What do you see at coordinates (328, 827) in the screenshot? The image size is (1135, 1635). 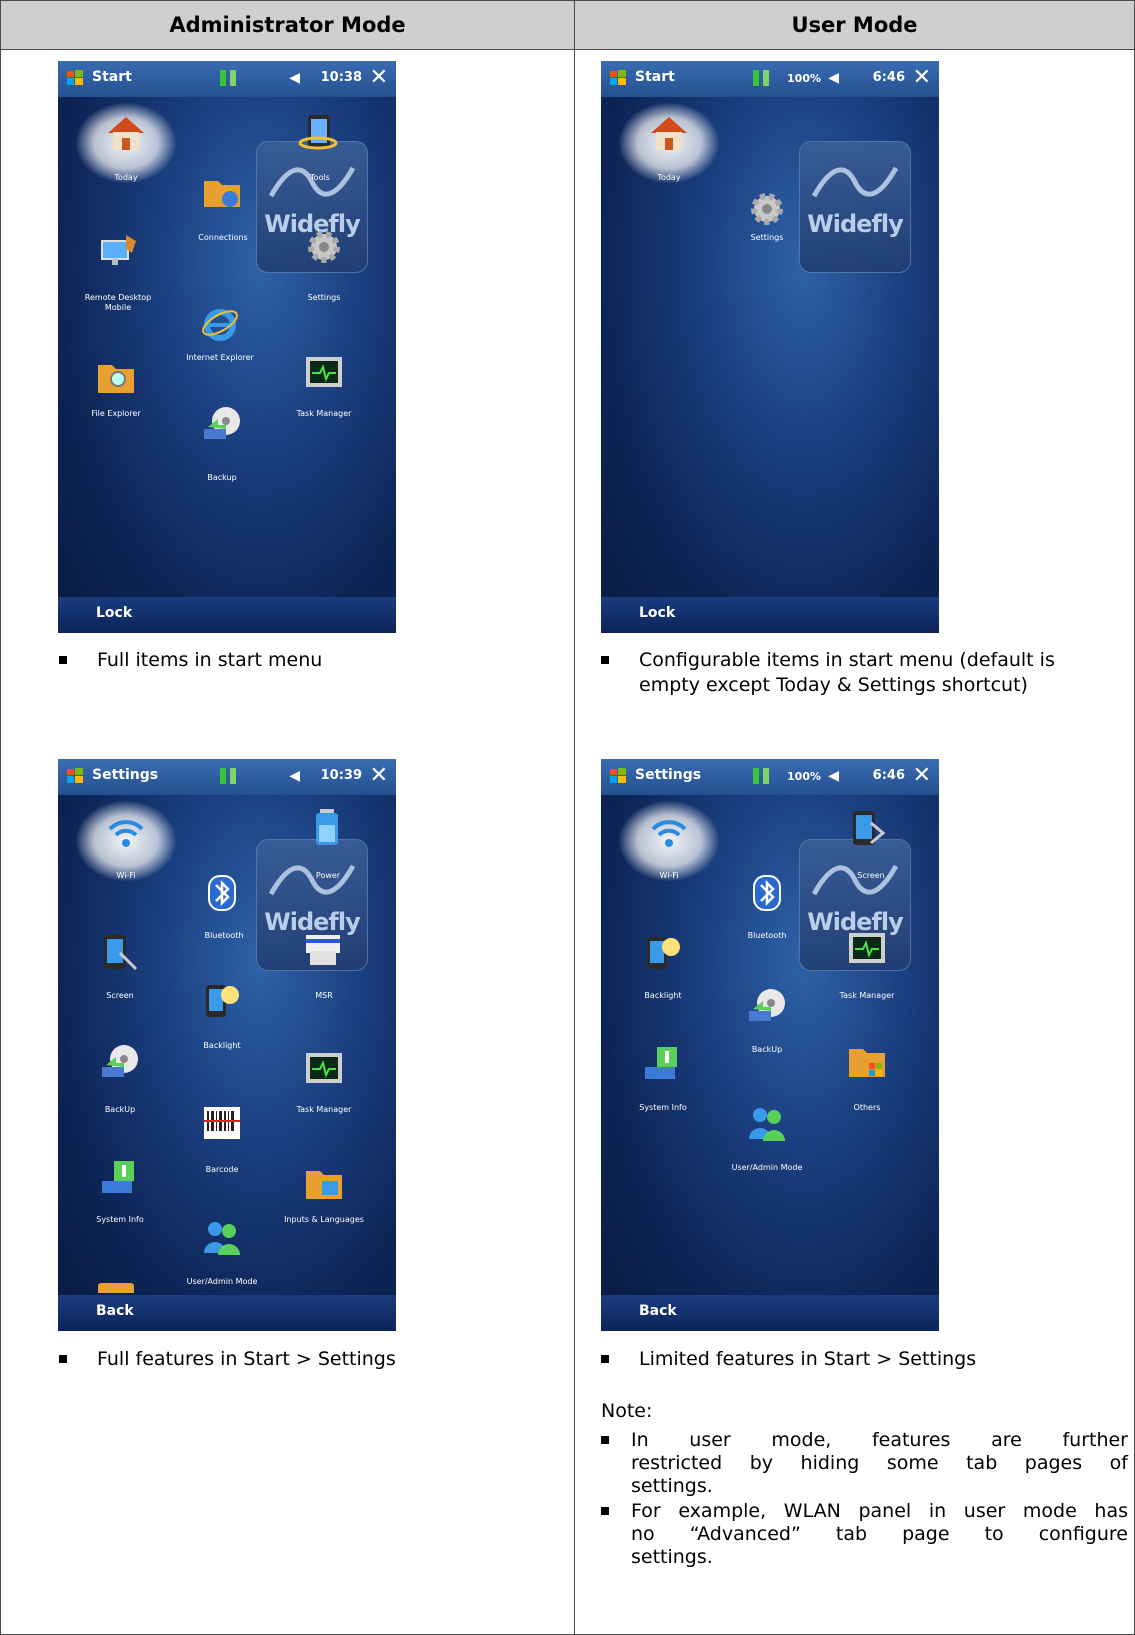 I see `power-icon` at bounding box center [328, 827].